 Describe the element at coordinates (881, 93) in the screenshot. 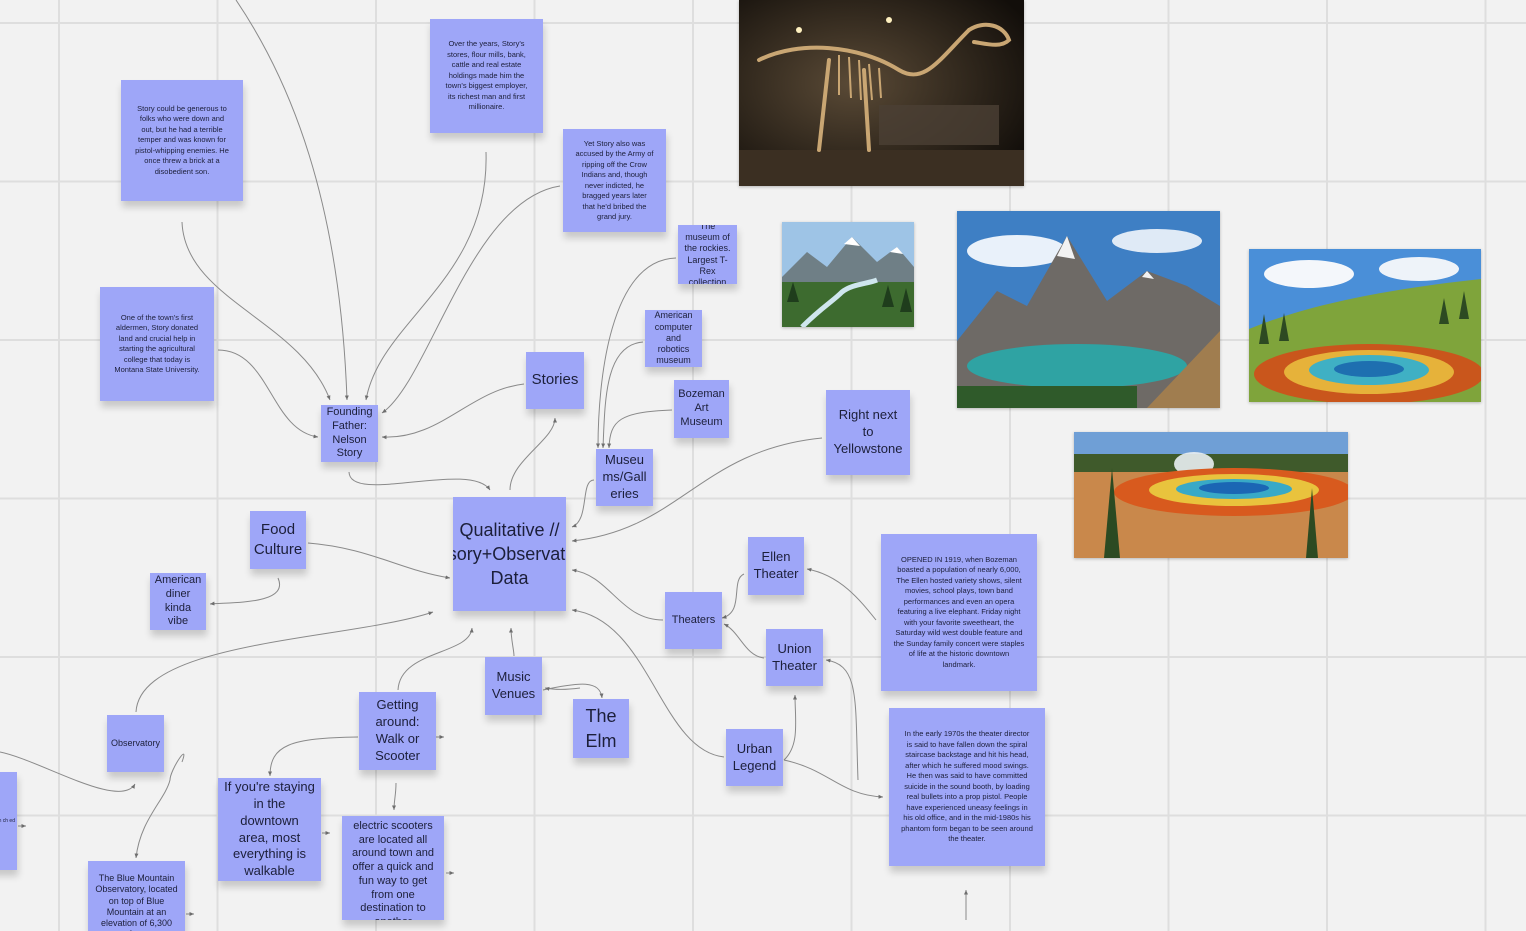

I see `t-rex-skeleton-photo` at that location.